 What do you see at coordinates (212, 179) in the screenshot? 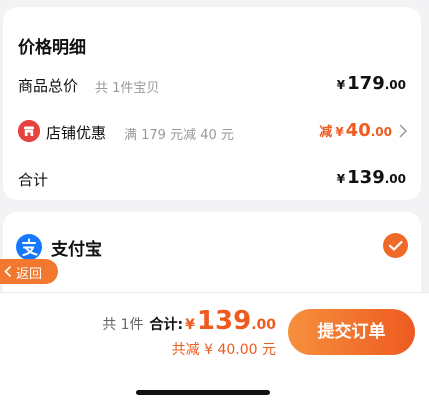
I see `total-row: 合计 ¥139.00` at bounding box center [212, 179].